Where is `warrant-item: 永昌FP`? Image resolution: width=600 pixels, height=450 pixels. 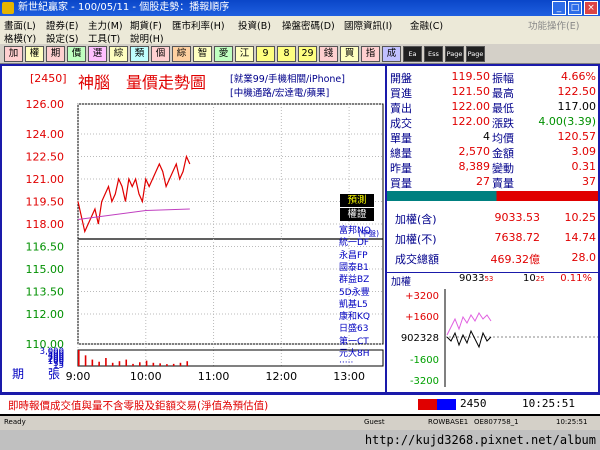 warrant-item: 永昌FP is located at coordinates (353, 254).